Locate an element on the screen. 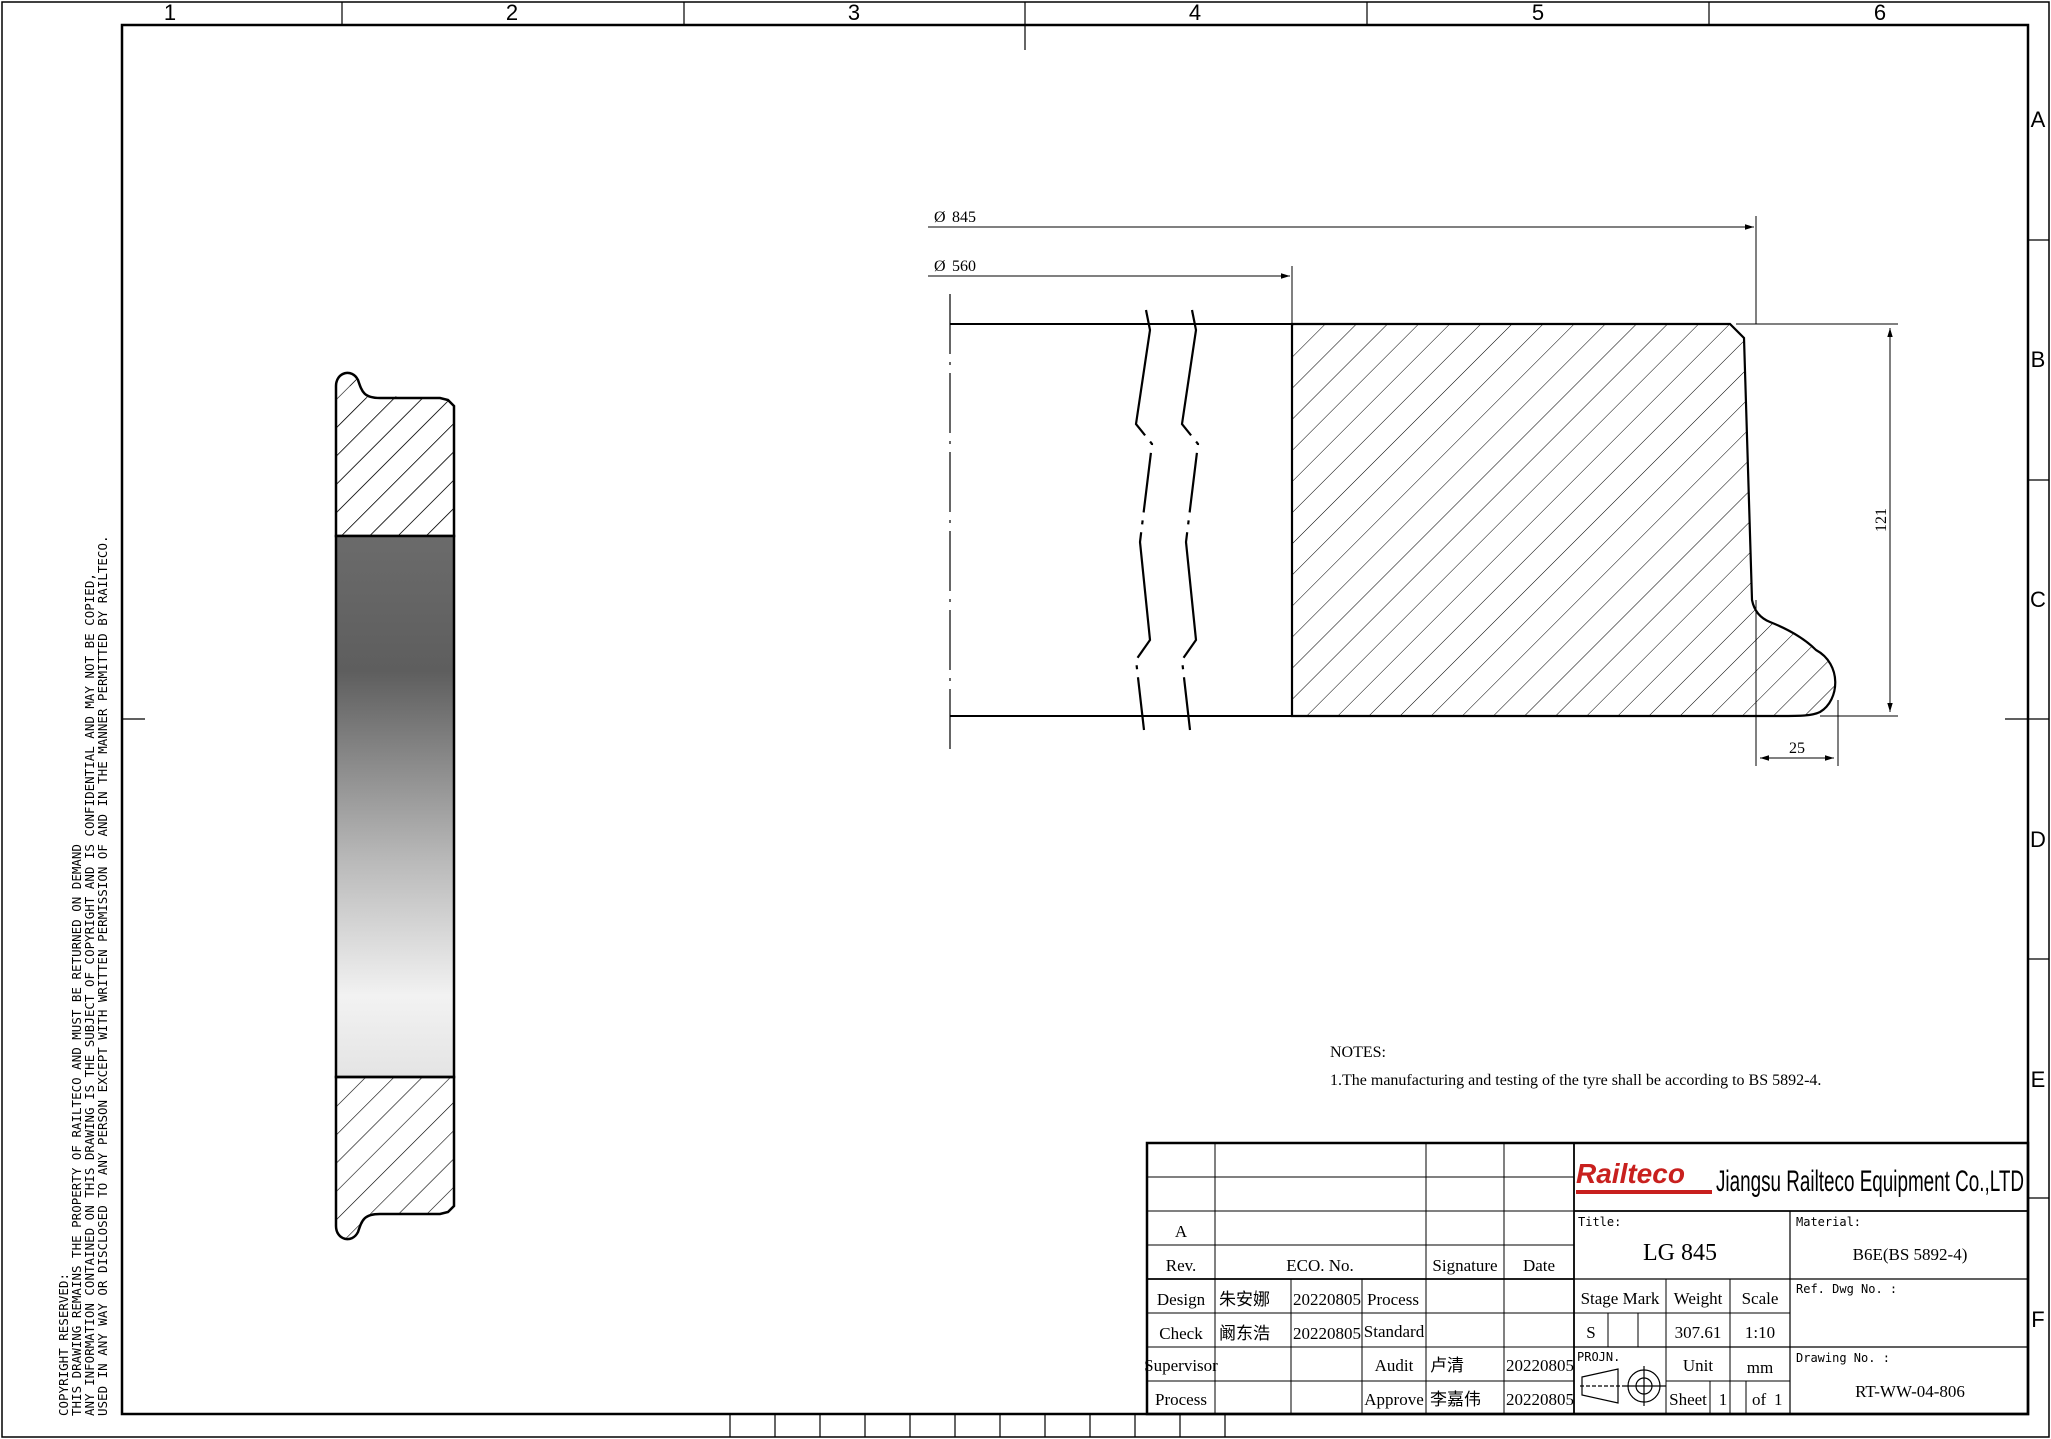  eco-label: ECO. No. is located at coordinates (1320, 1265).